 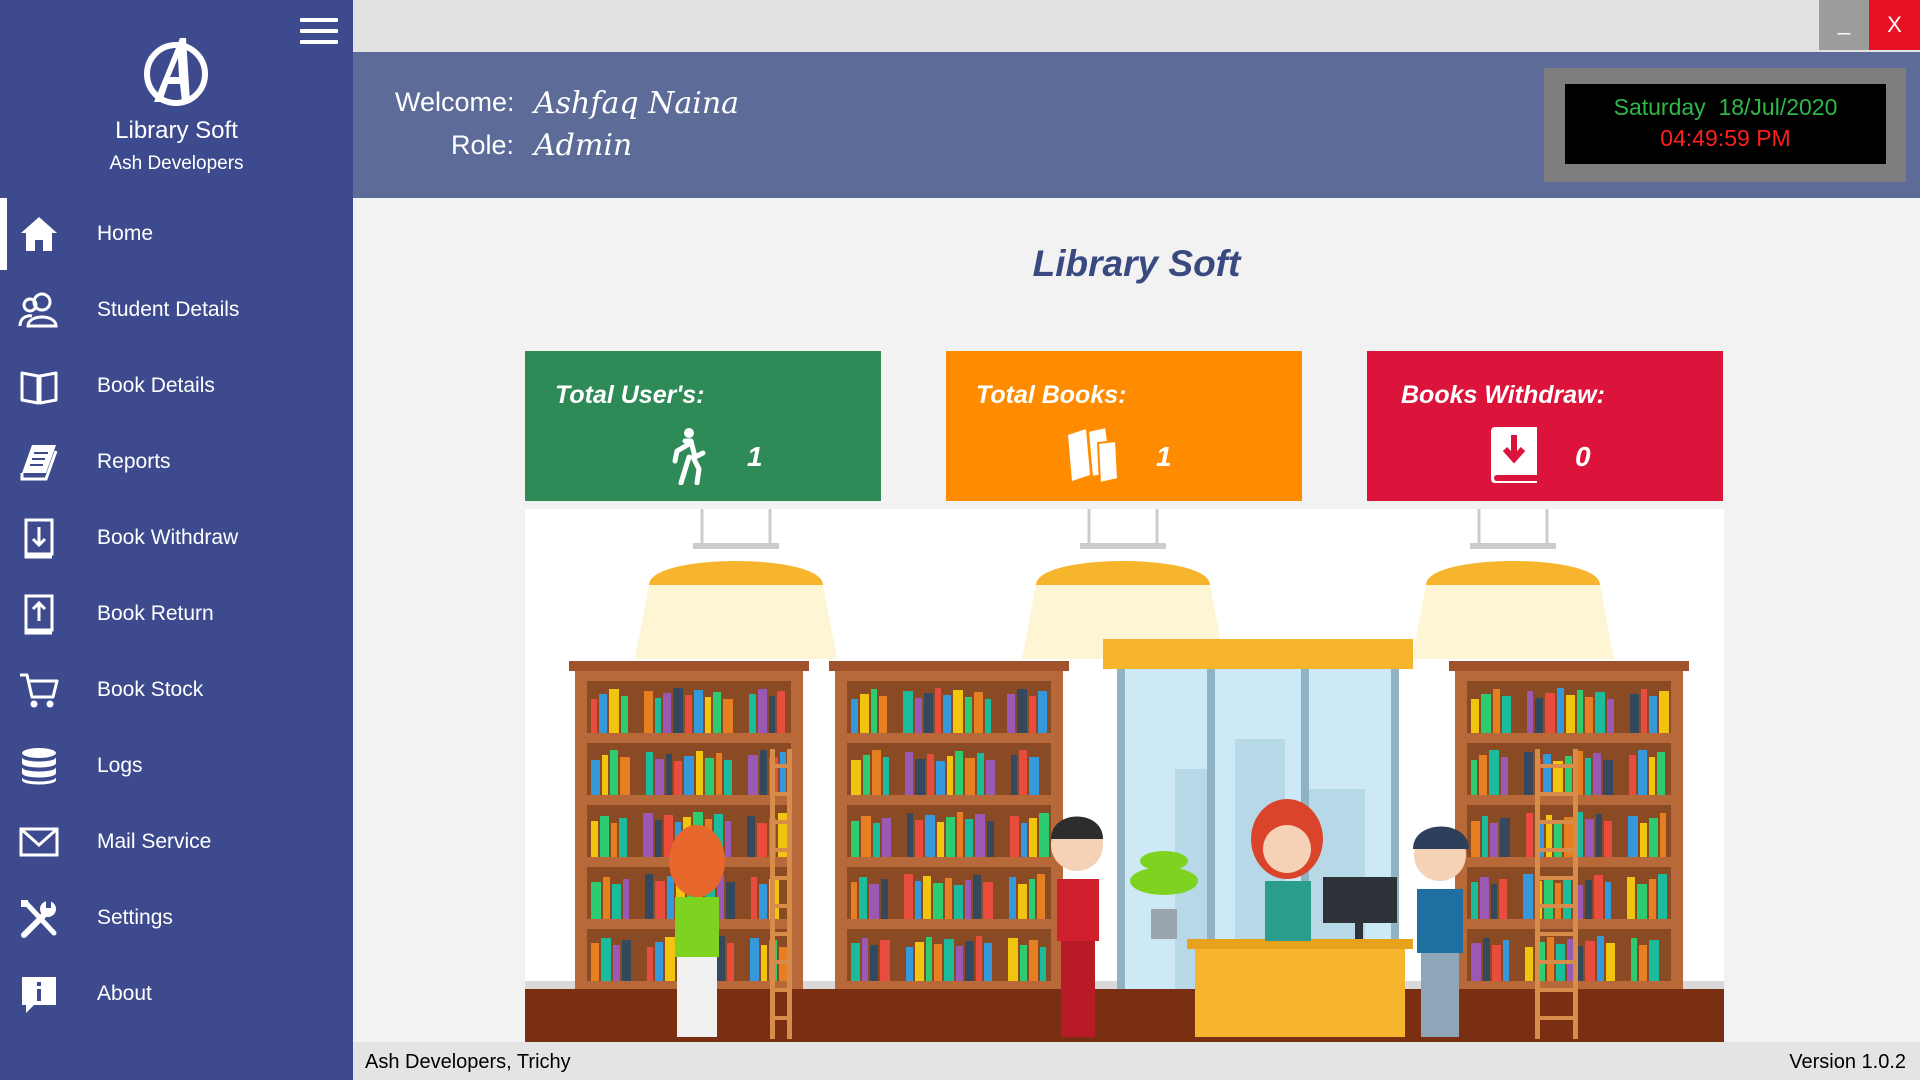 What do you see at coordinates (125, 233) in the screenshot?
I see `sidebar-item-label: Home` at bounding box center [125, 233].